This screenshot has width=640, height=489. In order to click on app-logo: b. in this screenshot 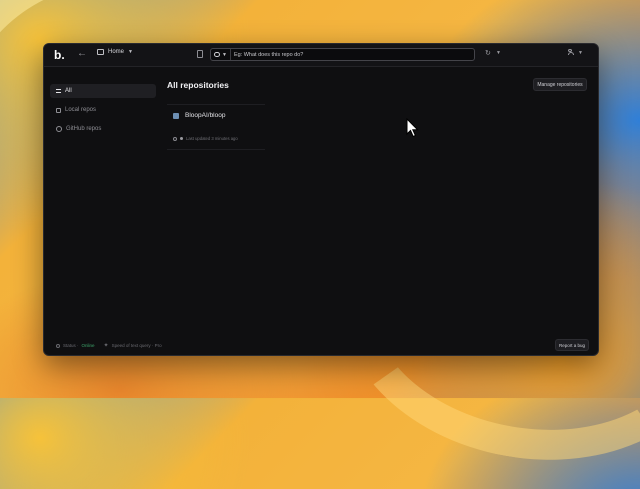, I will do `click(59, 55)`.